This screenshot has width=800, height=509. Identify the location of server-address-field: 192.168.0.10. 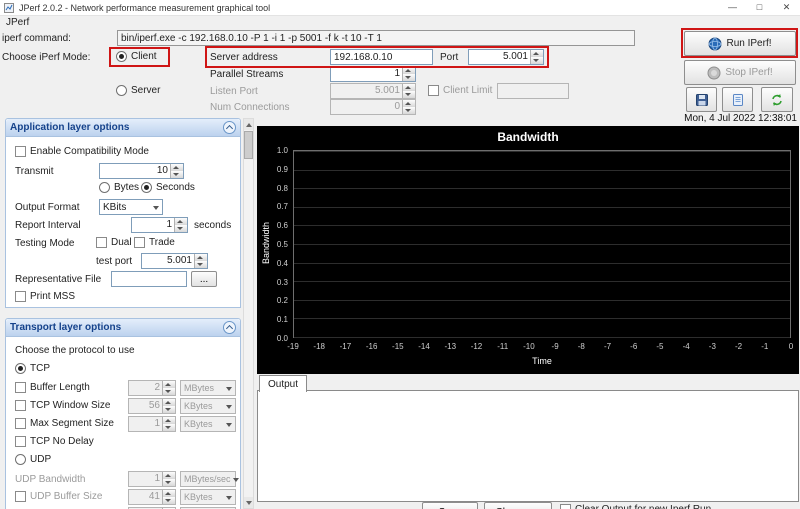
(381, 57).